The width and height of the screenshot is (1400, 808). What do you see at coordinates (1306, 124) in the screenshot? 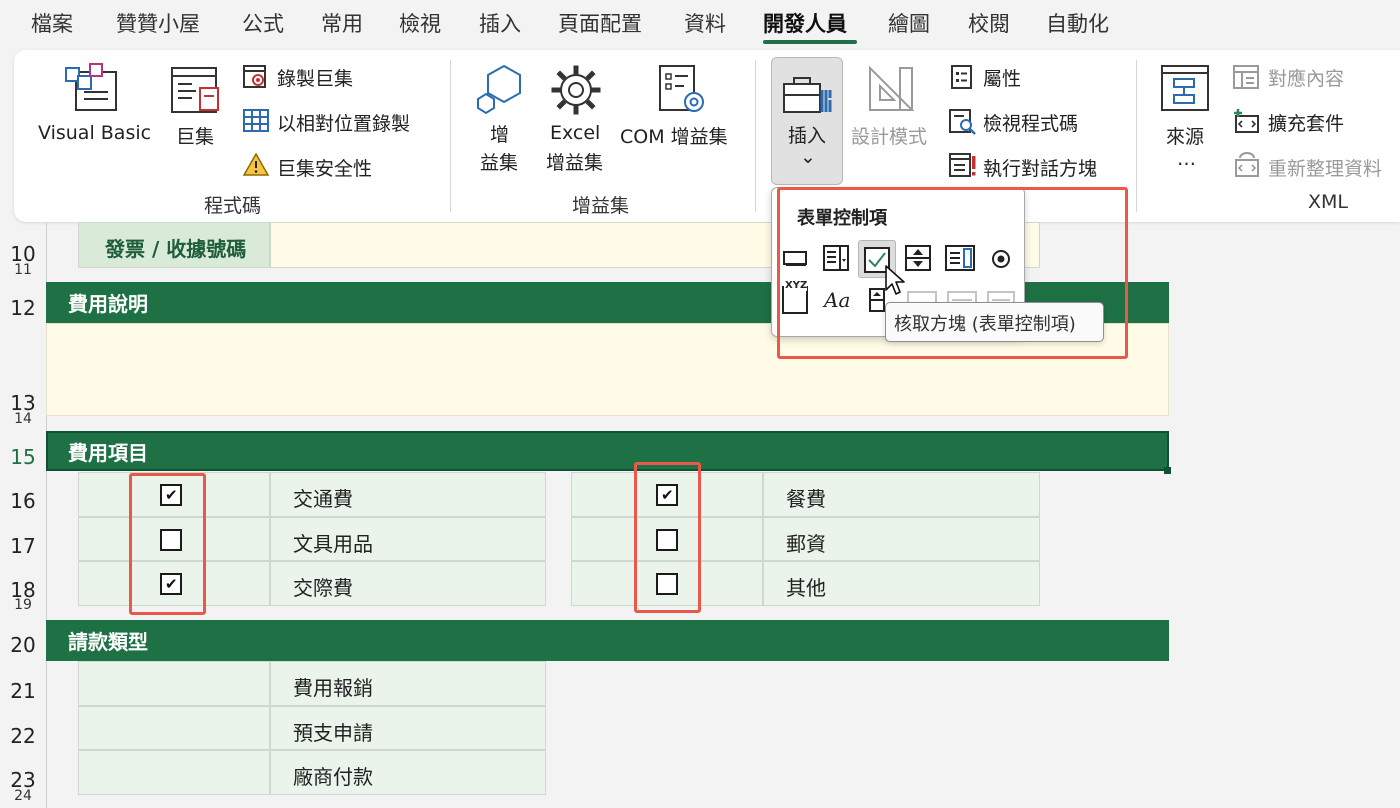
I see `expansion-packs-label: 擴充套件` at bounding box center [1306, 124].